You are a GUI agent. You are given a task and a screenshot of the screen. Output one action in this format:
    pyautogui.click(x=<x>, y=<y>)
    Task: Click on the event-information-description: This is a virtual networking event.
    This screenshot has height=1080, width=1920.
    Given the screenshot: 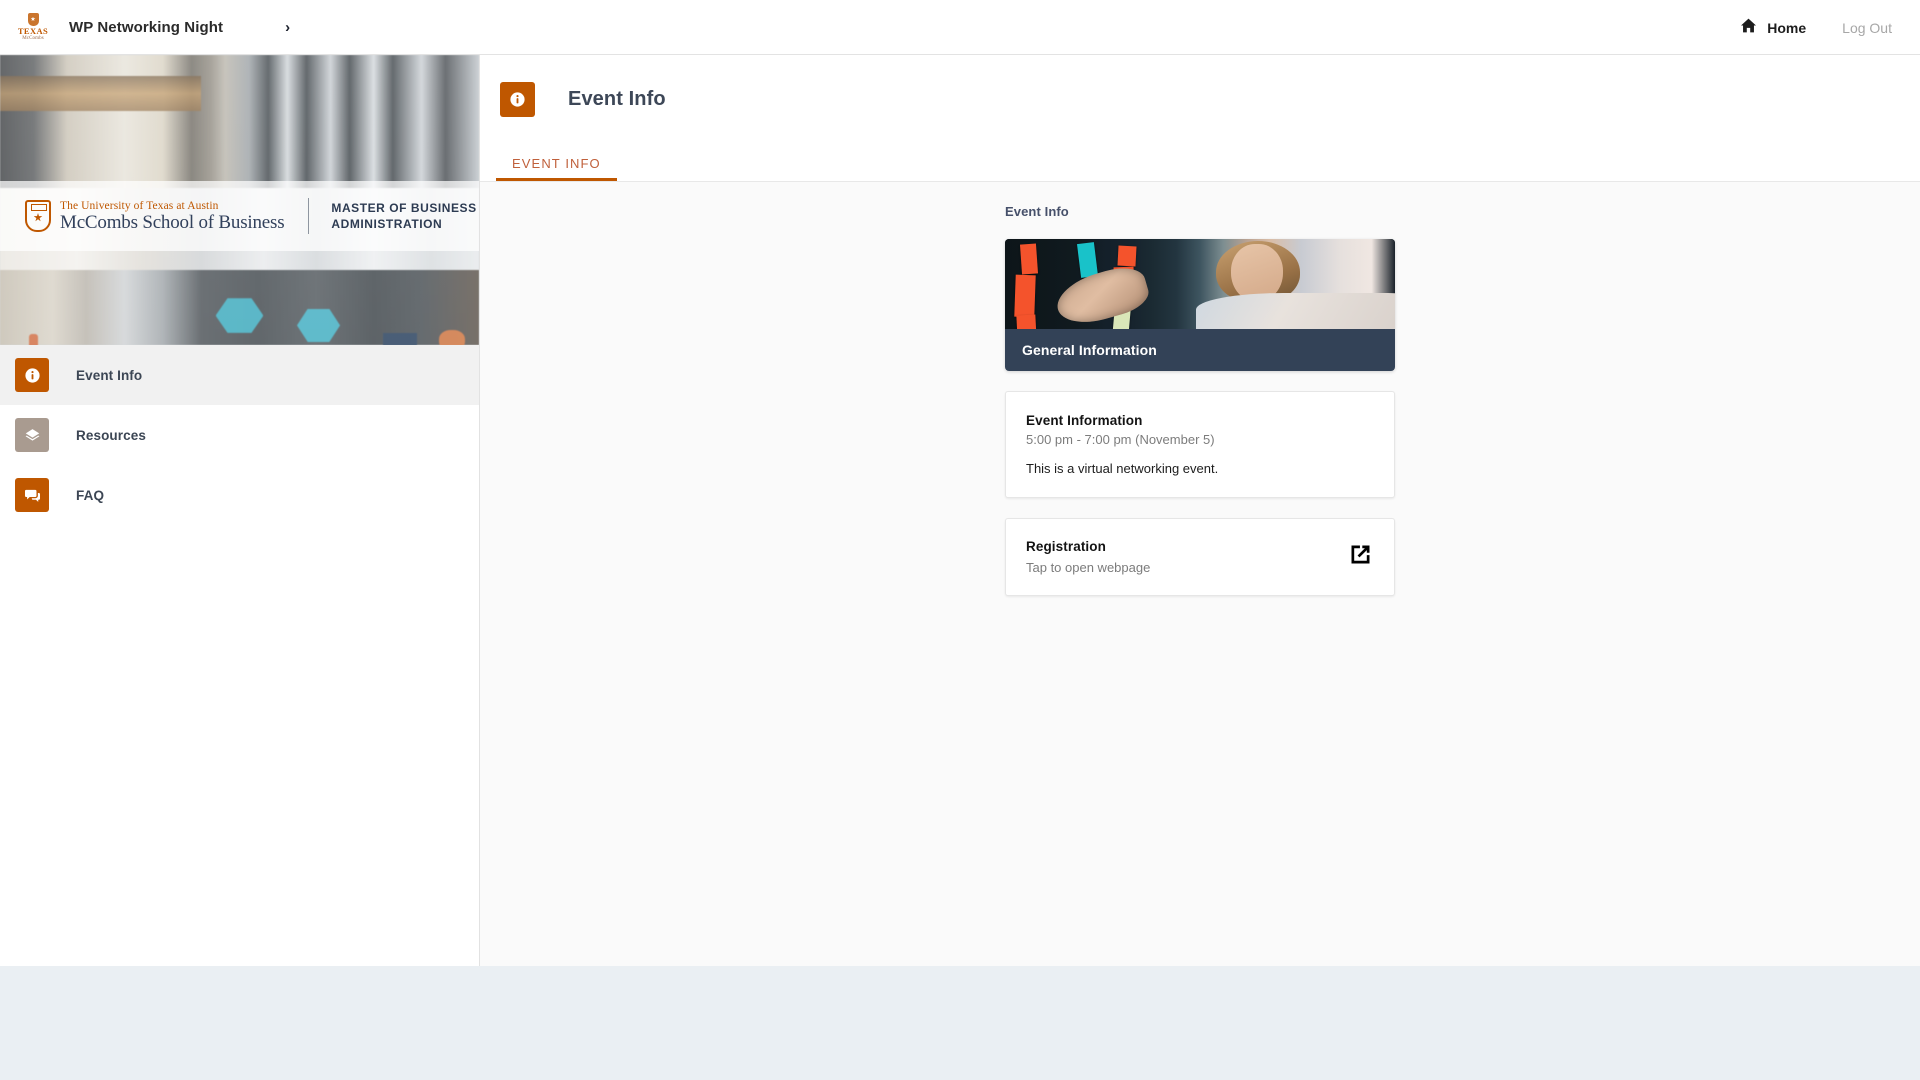 What is the action you would take?
    pyautogui.click(x=1122, y=468)
    